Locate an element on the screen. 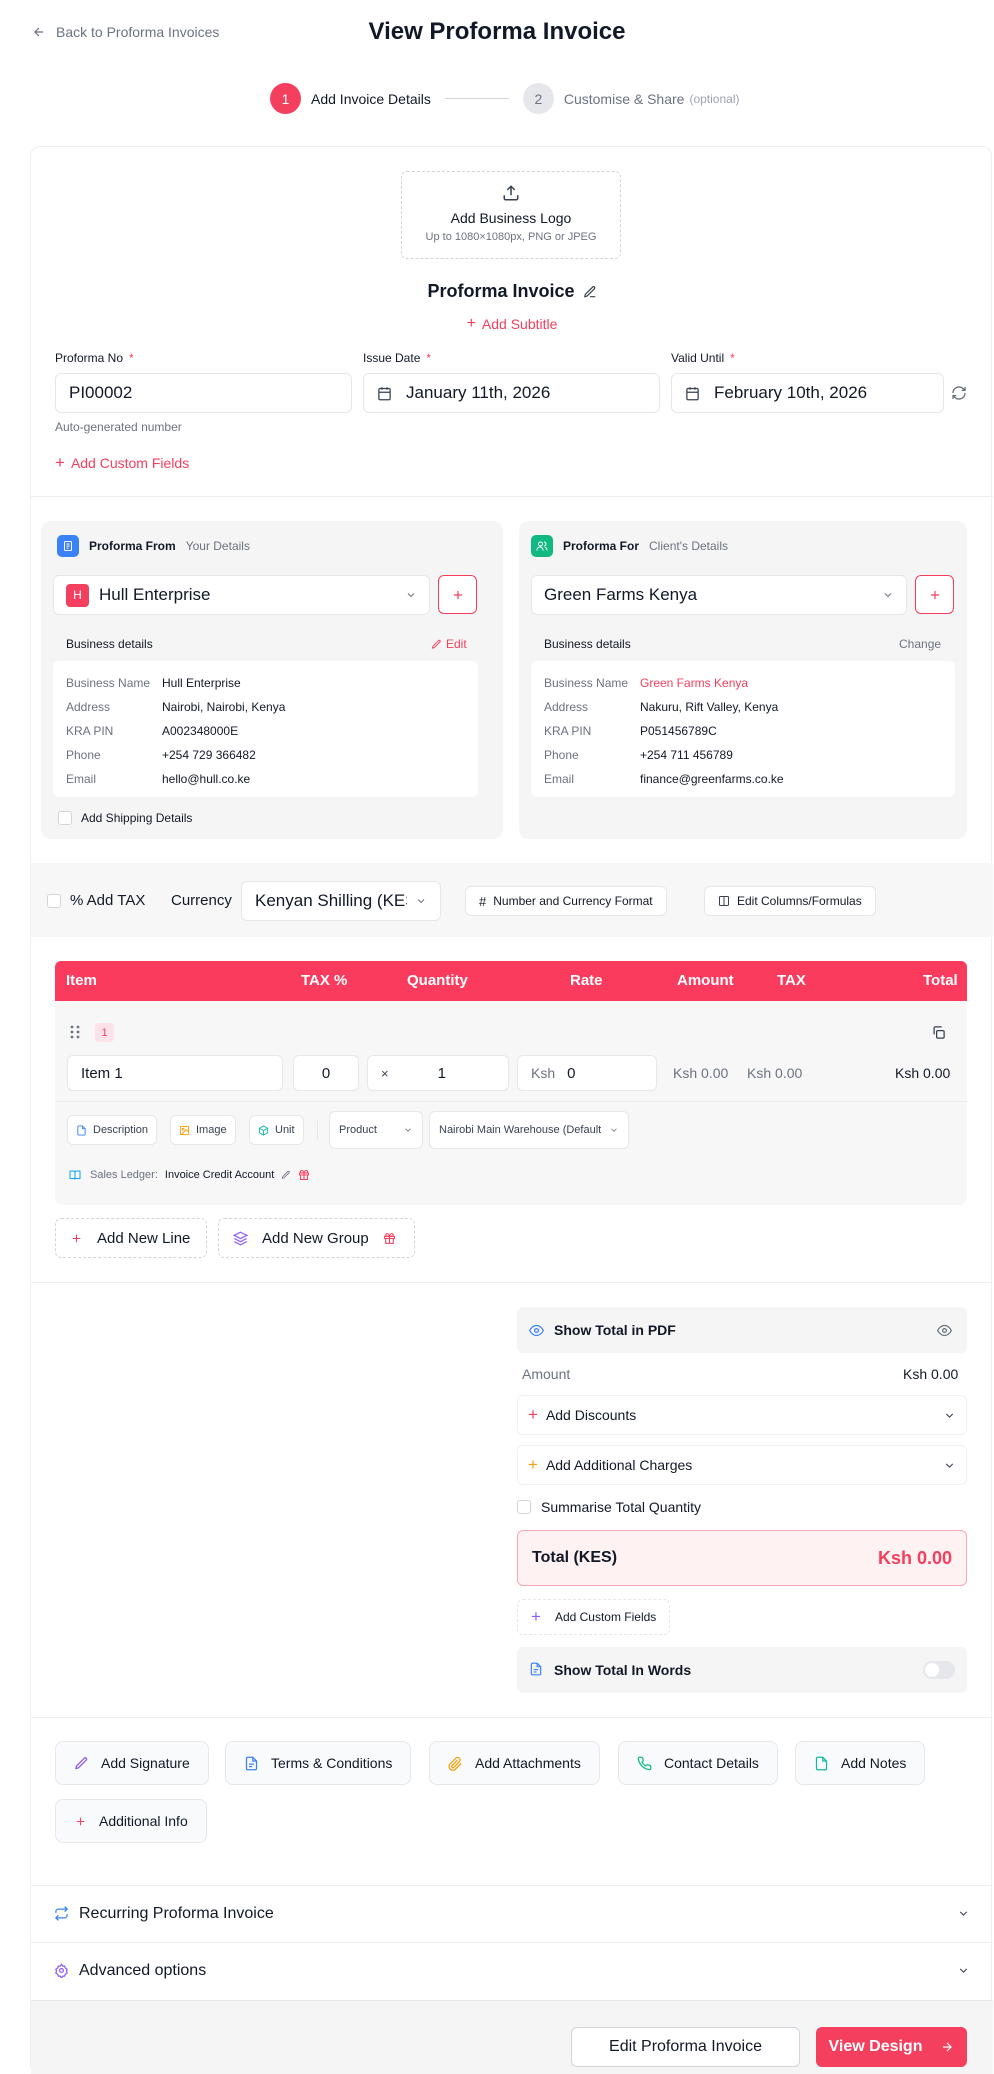 The image size is (994, 2074). add-discounts-row: + Add Discounts is located at coordinates (742, 1415).